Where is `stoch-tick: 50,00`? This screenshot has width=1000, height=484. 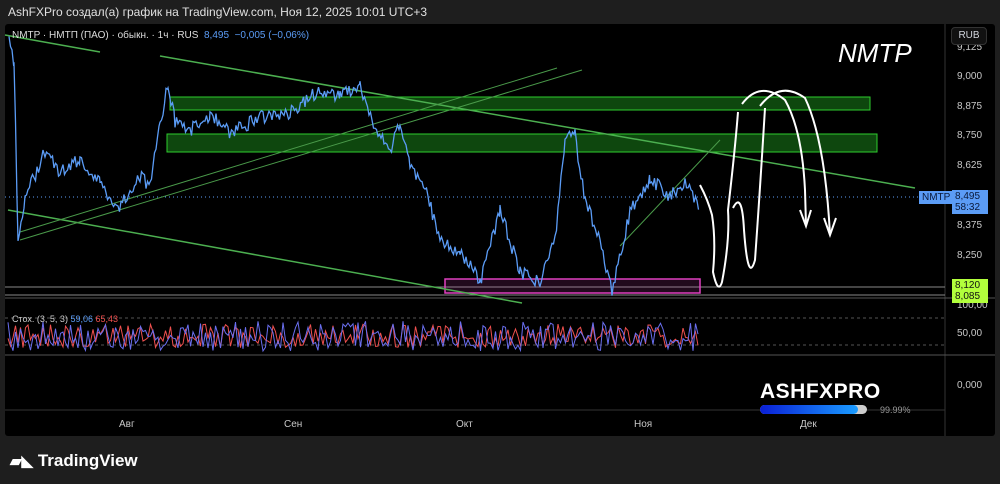 stoch-tick: 50,00 is located at coordinates (970, 333).